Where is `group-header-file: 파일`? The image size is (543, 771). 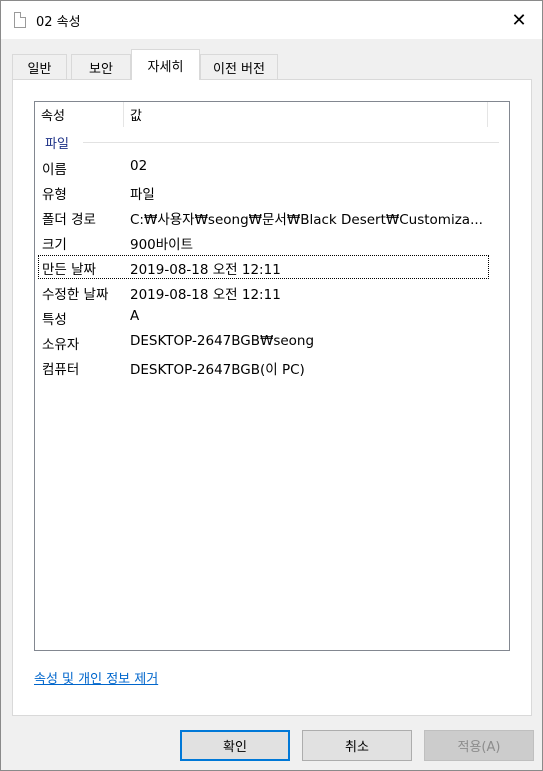 group-header-file: 파일 is located at coordinates (57, 142).